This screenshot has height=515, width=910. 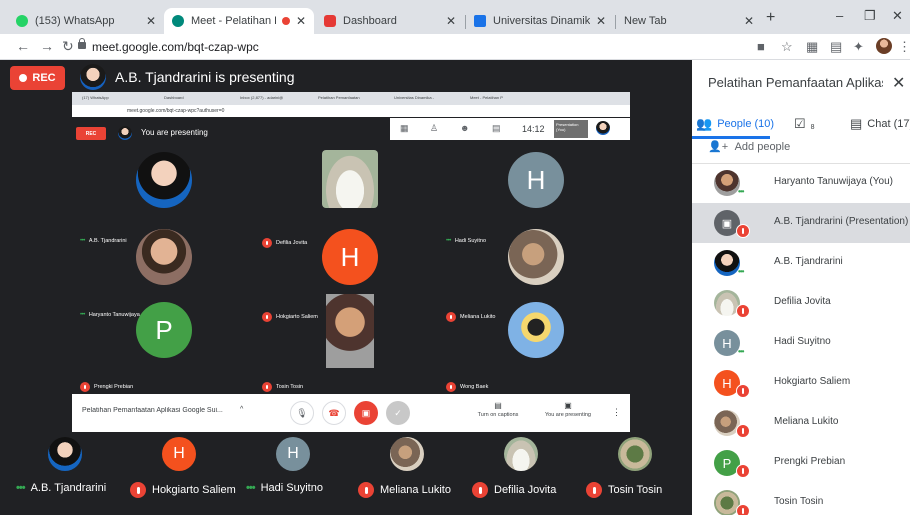 What do you see at coordinates (434, 128) in the screenshot?
I see `person-icon: ♙` at bounding box center [434, 128].